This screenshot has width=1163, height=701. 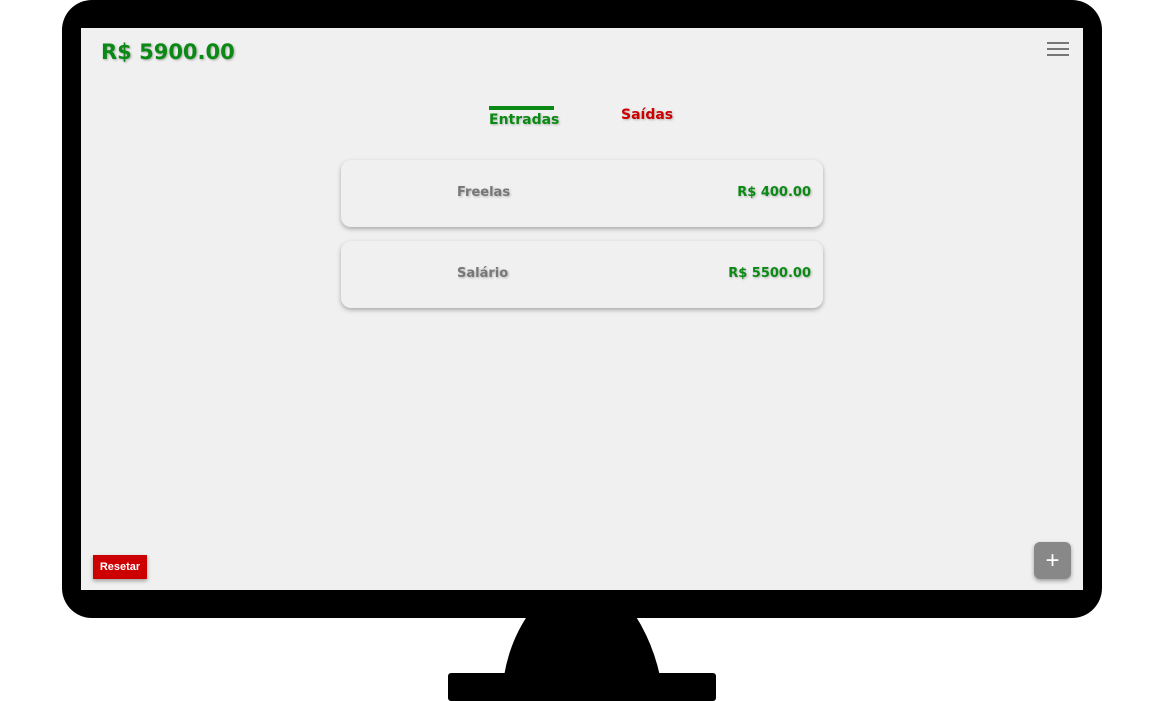 I want to click on entry-name: Salário, so click(x=483, y=273).